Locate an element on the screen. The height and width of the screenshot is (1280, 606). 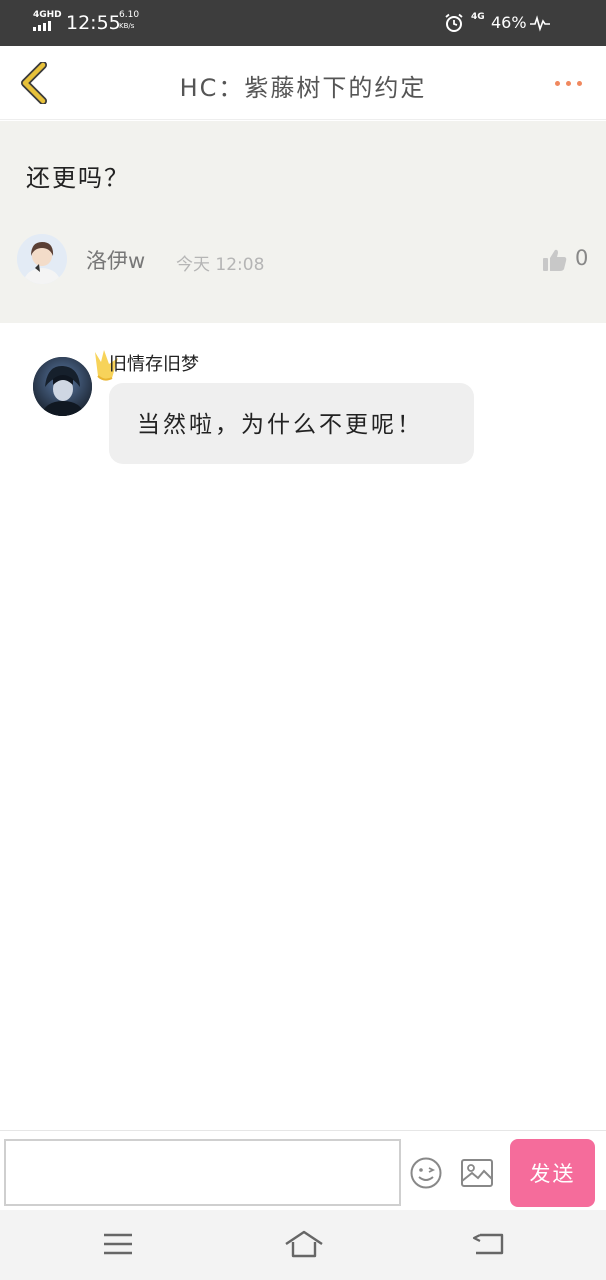
clock-time: 12:55 is located at coordinates (93, 23).